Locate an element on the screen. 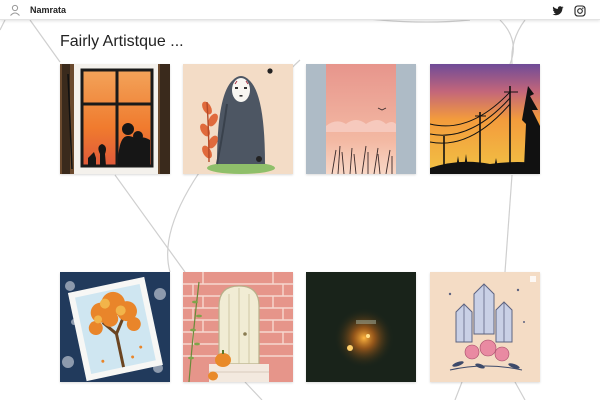  gallery-item-pink-sky is located at coordinates (361, 119).